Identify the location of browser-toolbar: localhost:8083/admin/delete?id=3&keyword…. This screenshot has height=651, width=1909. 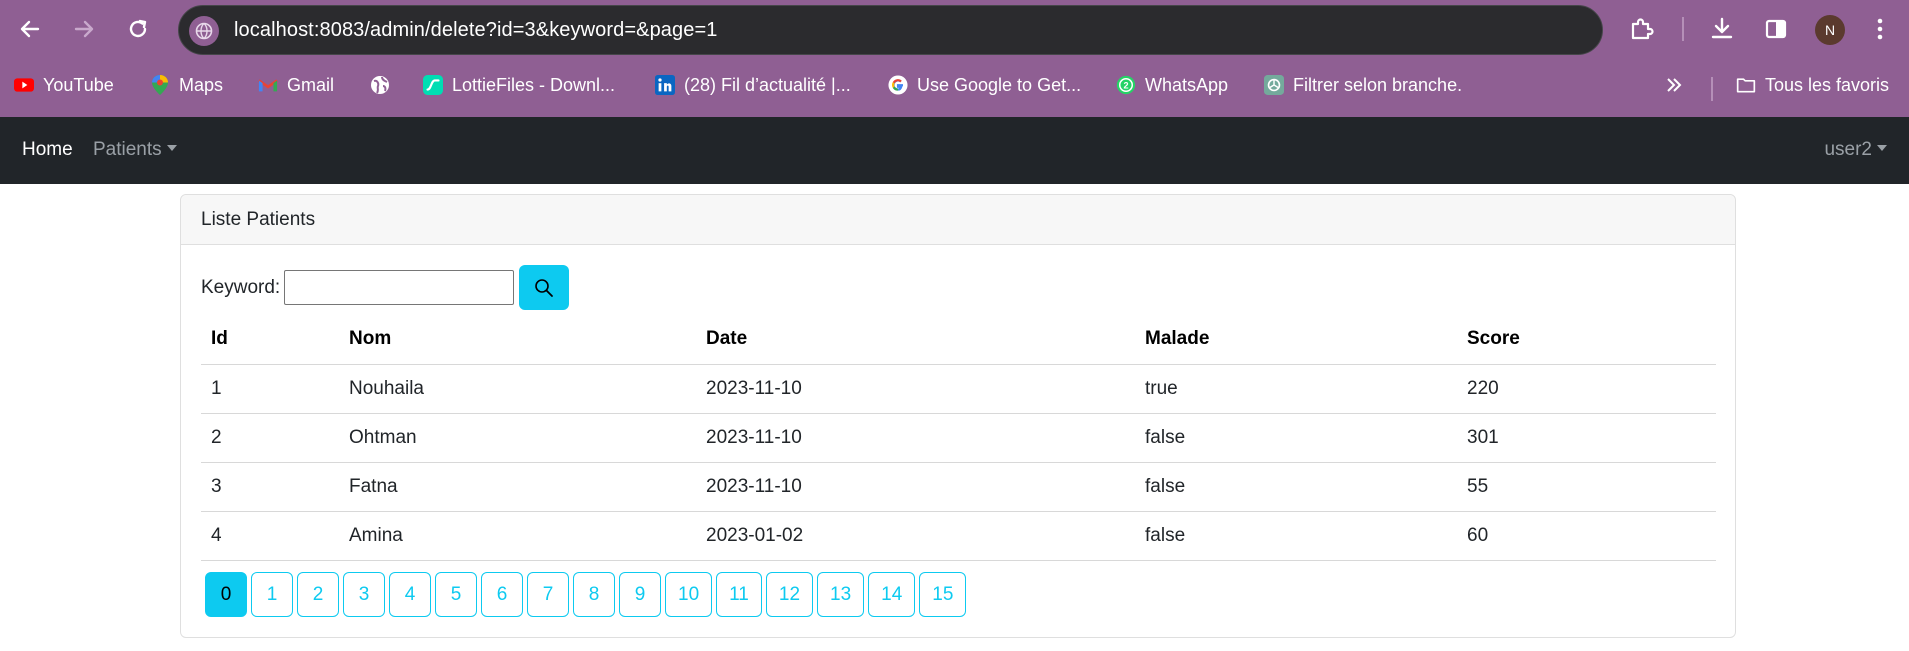
(954, 29).